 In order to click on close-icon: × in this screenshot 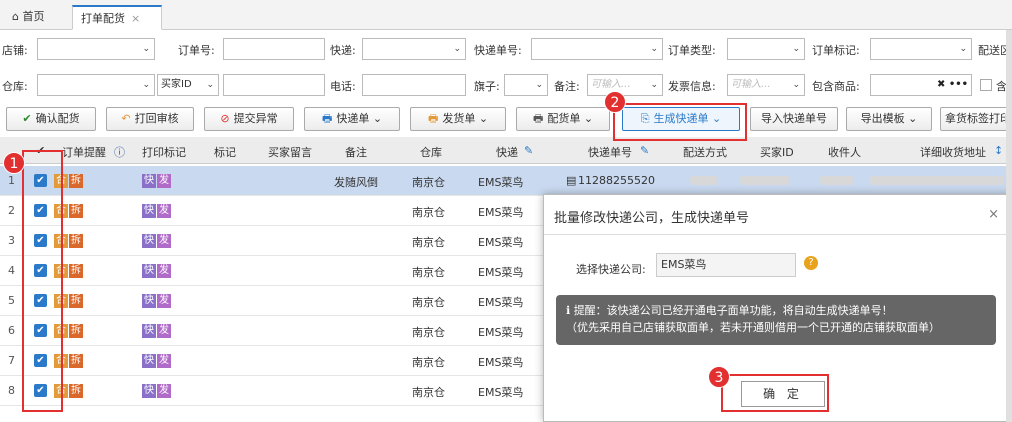, I will do `click(993, 214)`.